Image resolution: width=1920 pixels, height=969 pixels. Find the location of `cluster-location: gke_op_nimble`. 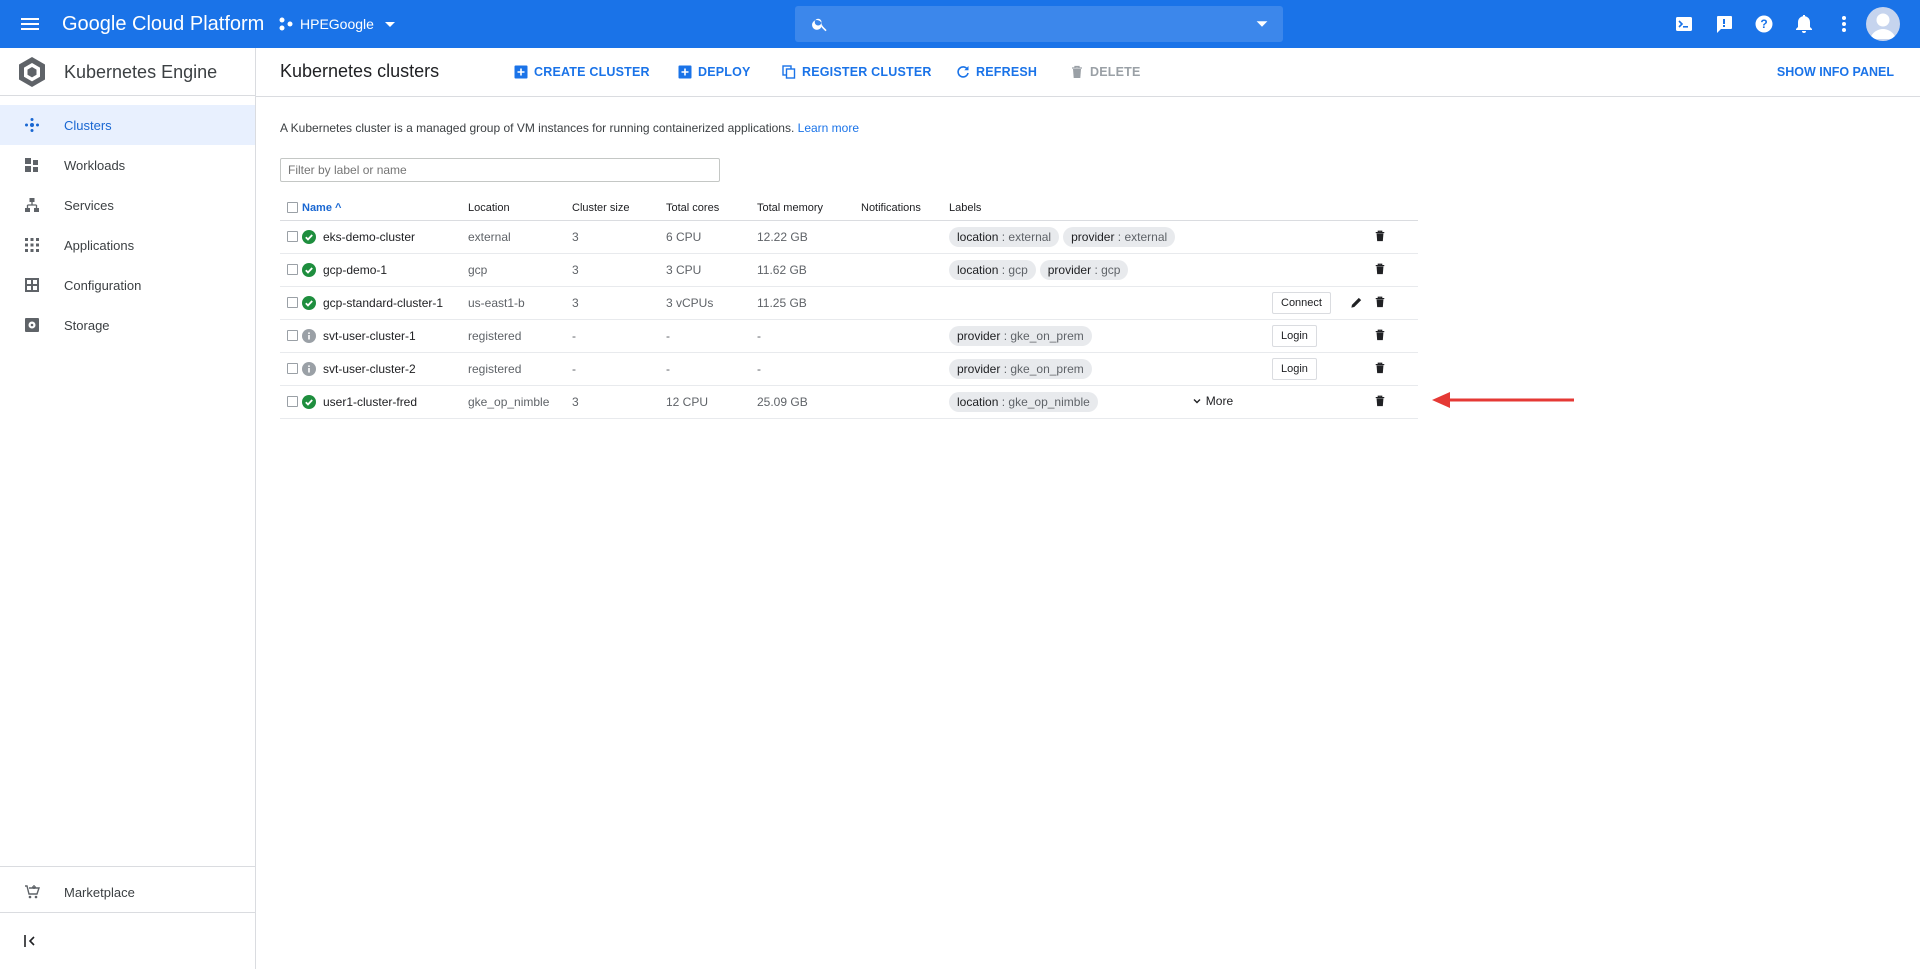

cluster-location: gke_op_nimble is located at coordinates (520, 402).